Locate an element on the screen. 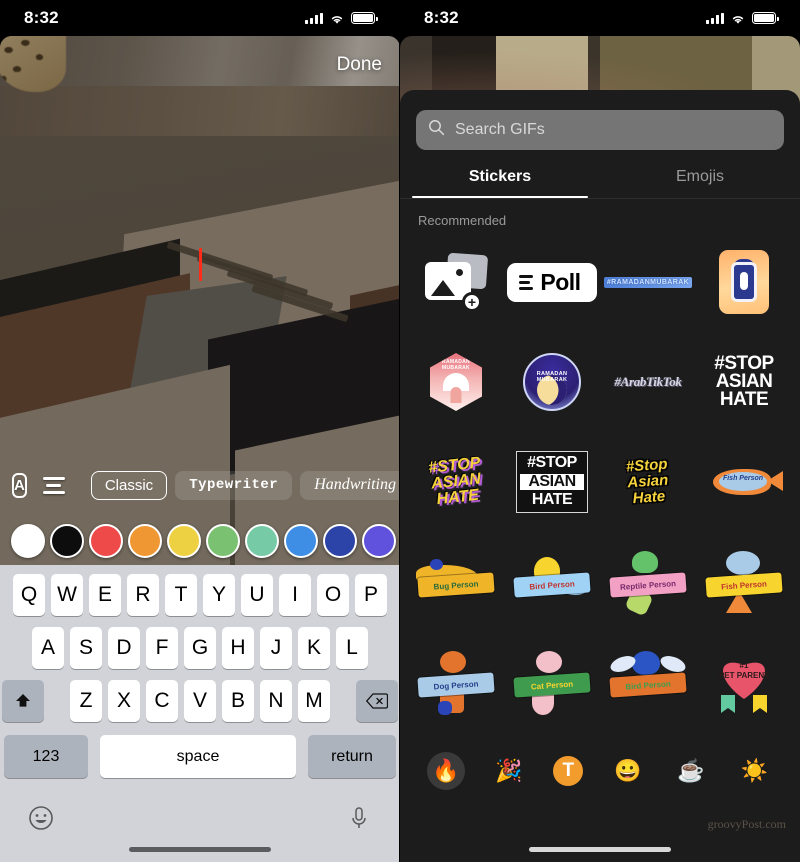 The width and height of the screenshot is (800, 862). rail-sun-emoji: ☀️ is located at coordinates (754, 771).